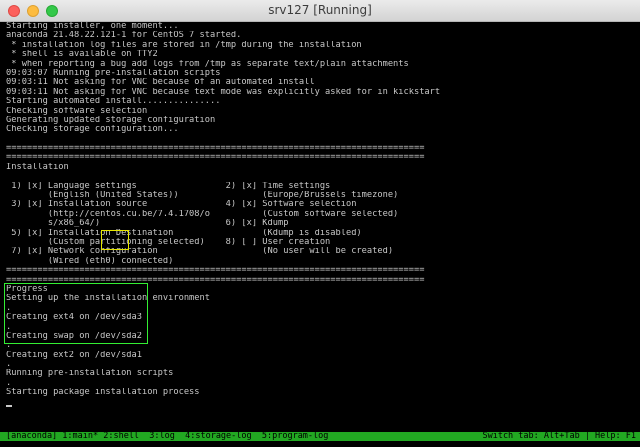 This screenshot has width=640, height=447. I want to click on console-line: Installation, so click(37, 167).